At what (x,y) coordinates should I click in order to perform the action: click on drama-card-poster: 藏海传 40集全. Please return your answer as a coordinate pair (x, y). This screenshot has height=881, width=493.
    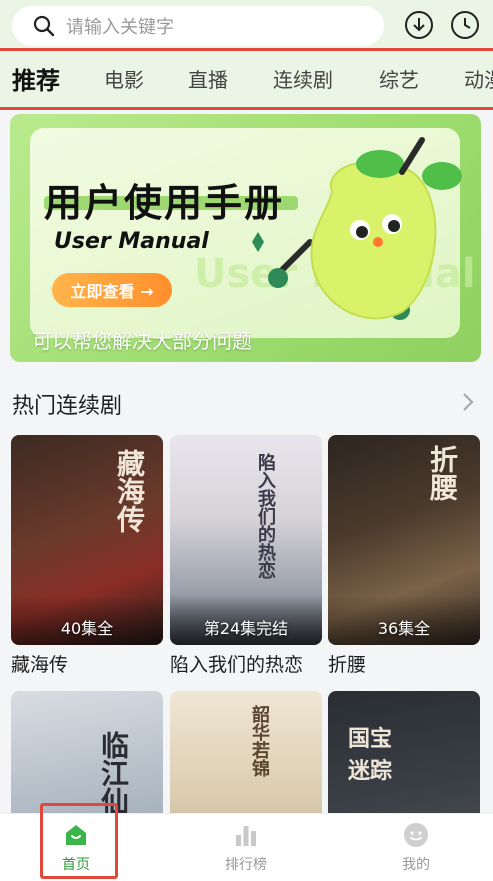
    Looking at the image, I should click on (87, 540).